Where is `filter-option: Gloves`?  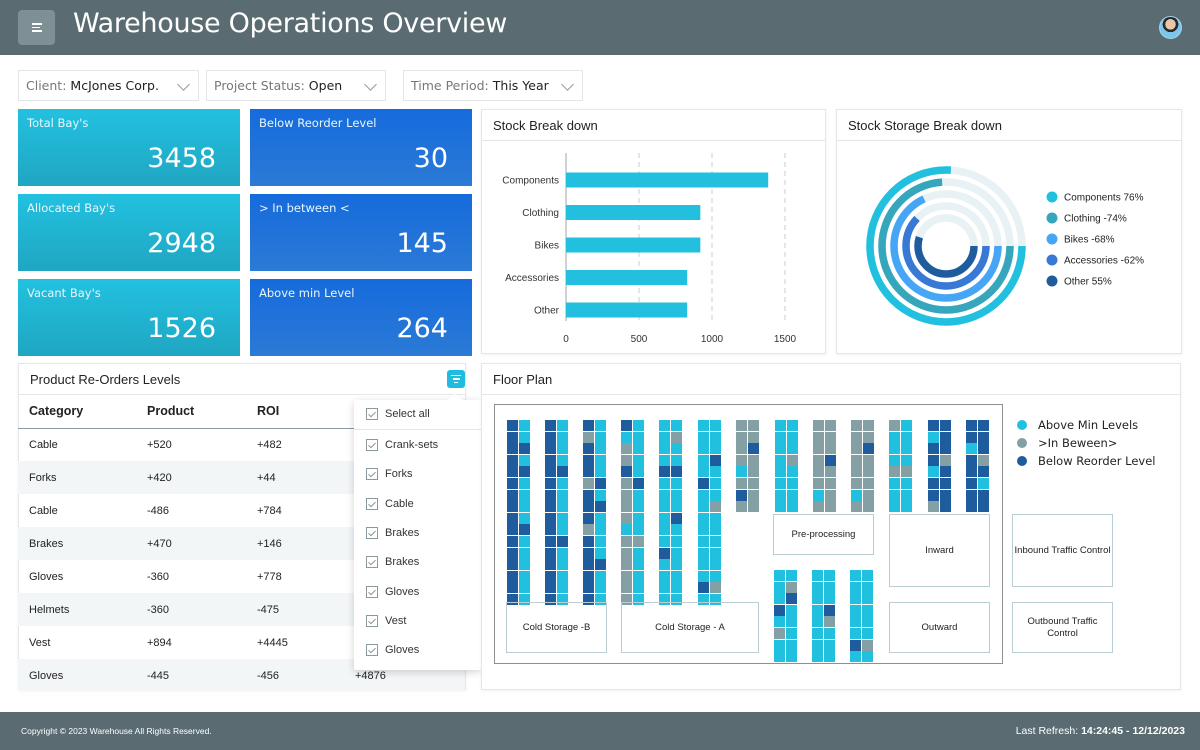 filter-option: Gloves is located at coordinates (392, 650).